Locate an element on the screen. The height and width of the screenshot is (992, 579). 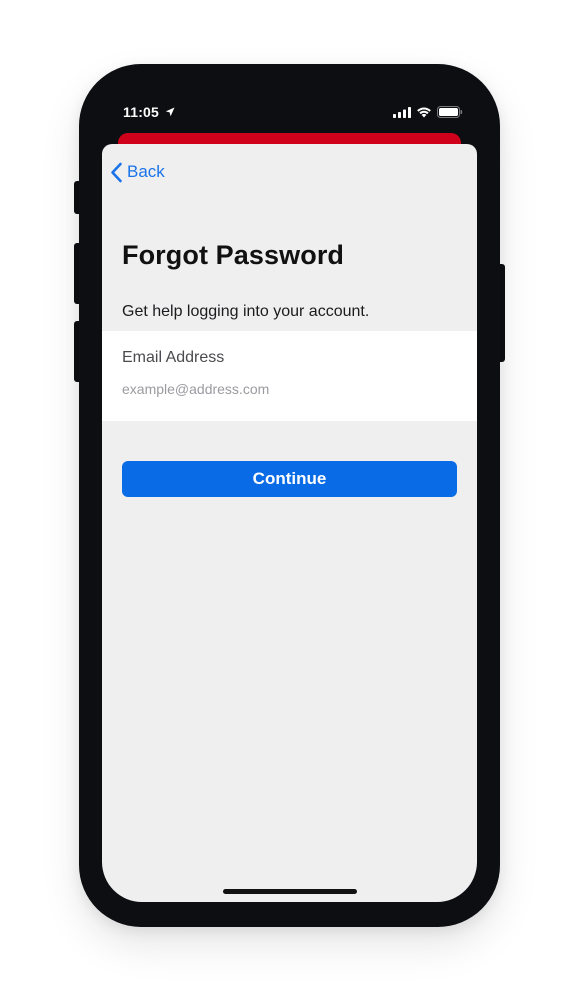
wifi-icon is located at coordinates (424, 112).